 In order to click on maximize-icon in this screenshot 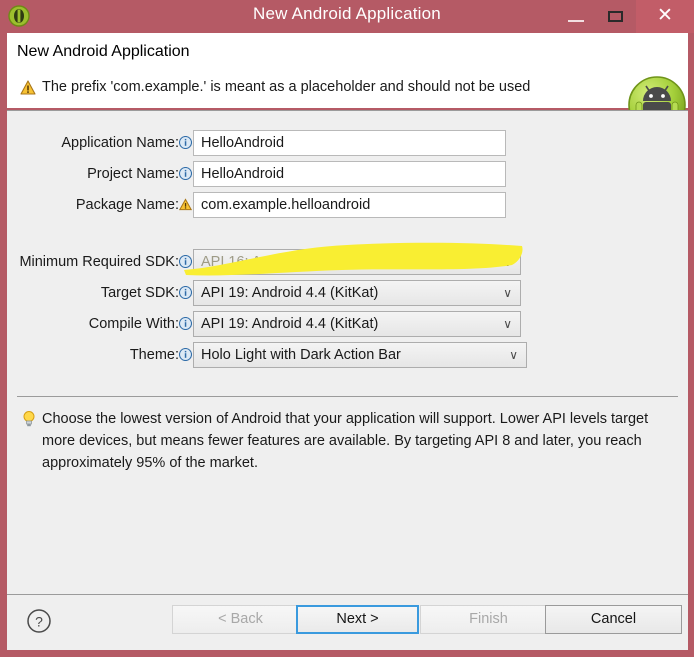, I will do `click(615, 16)`.